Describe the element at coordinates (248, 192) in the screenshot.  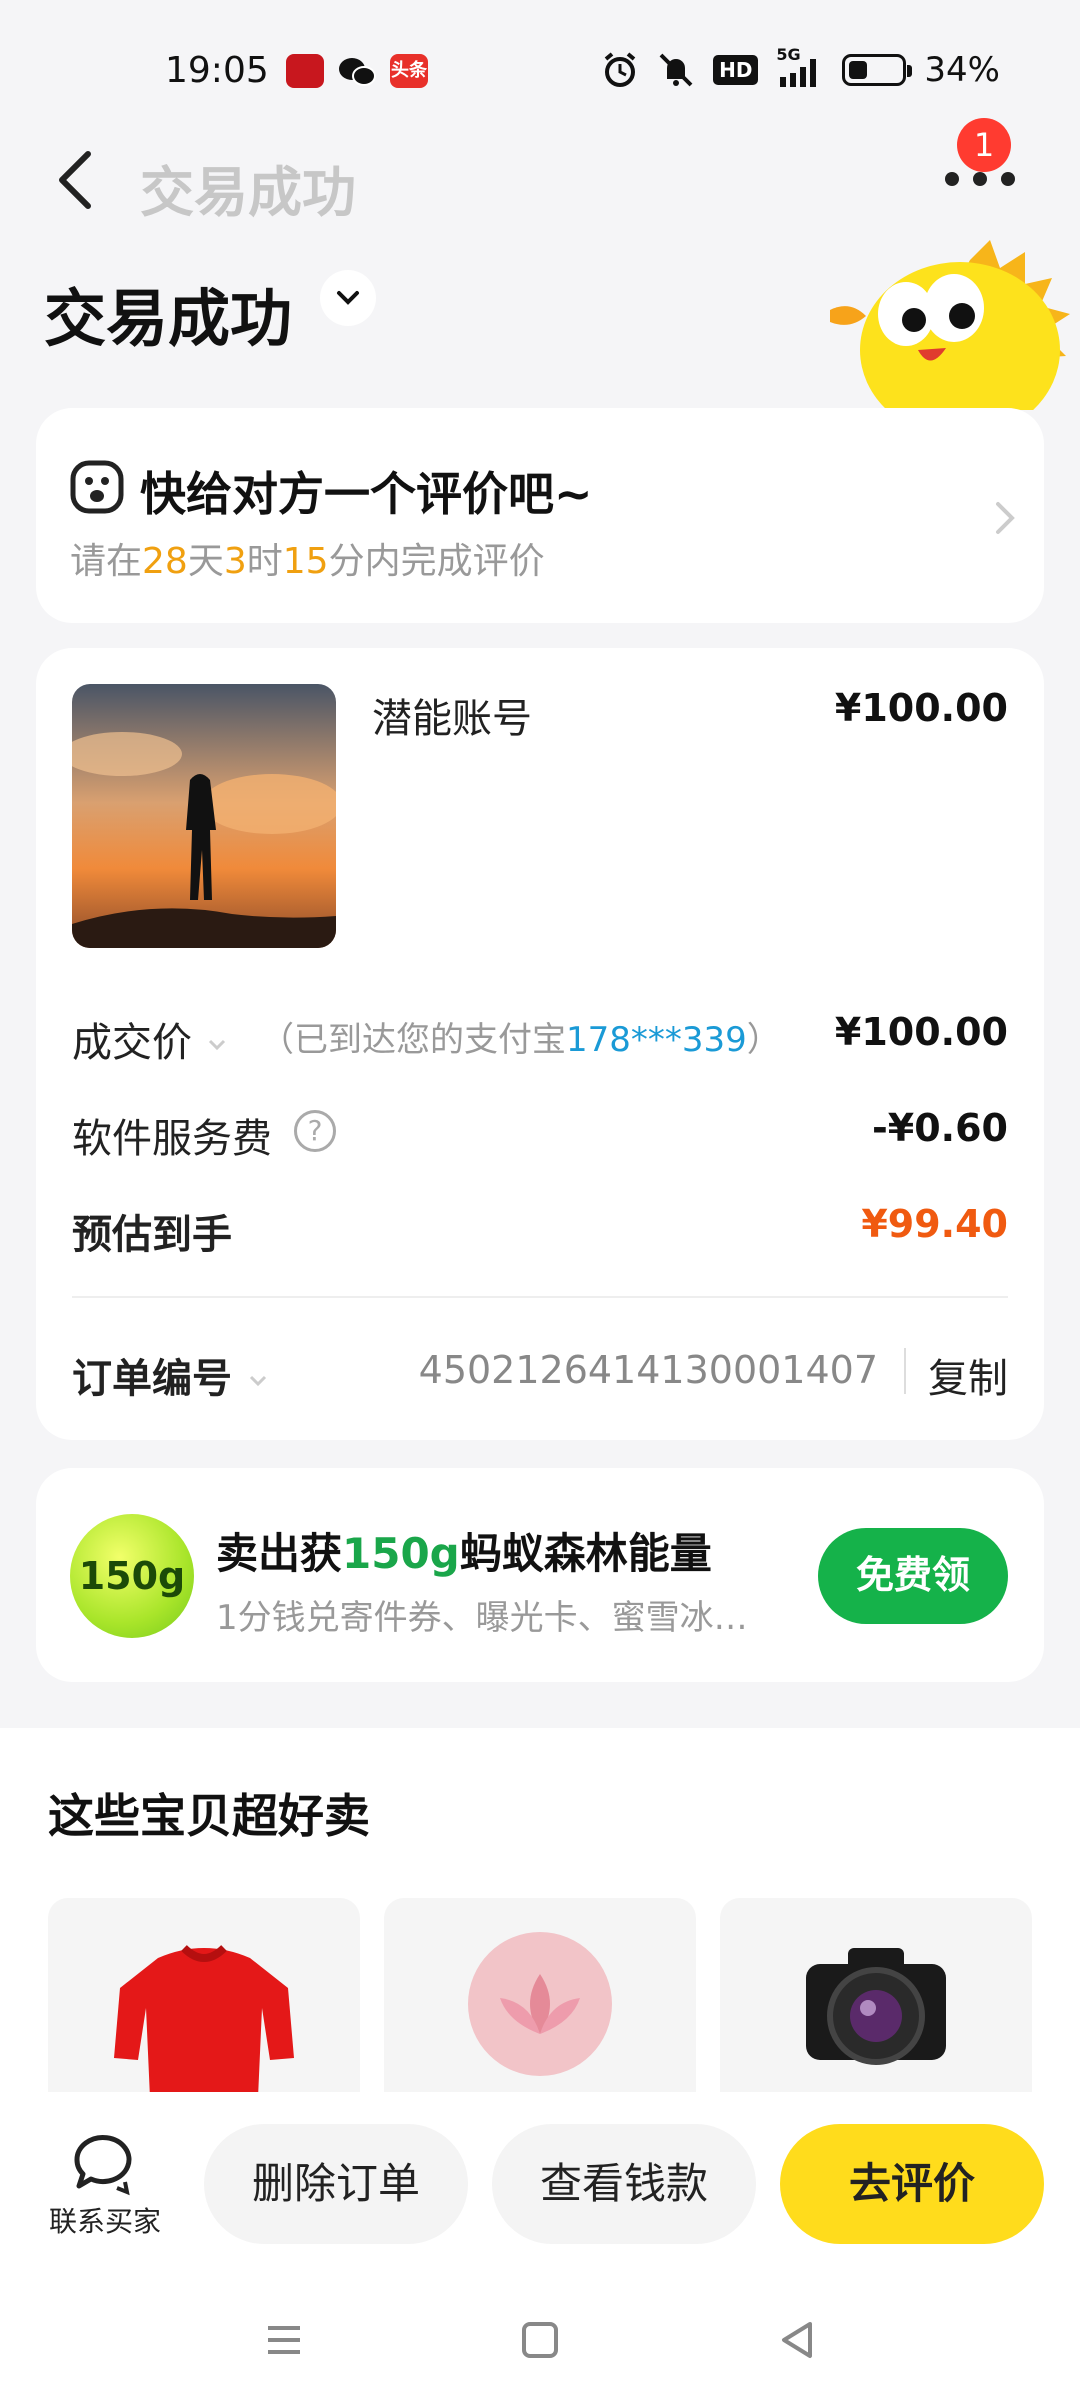
I see `header-title: 交易成功` at that location.